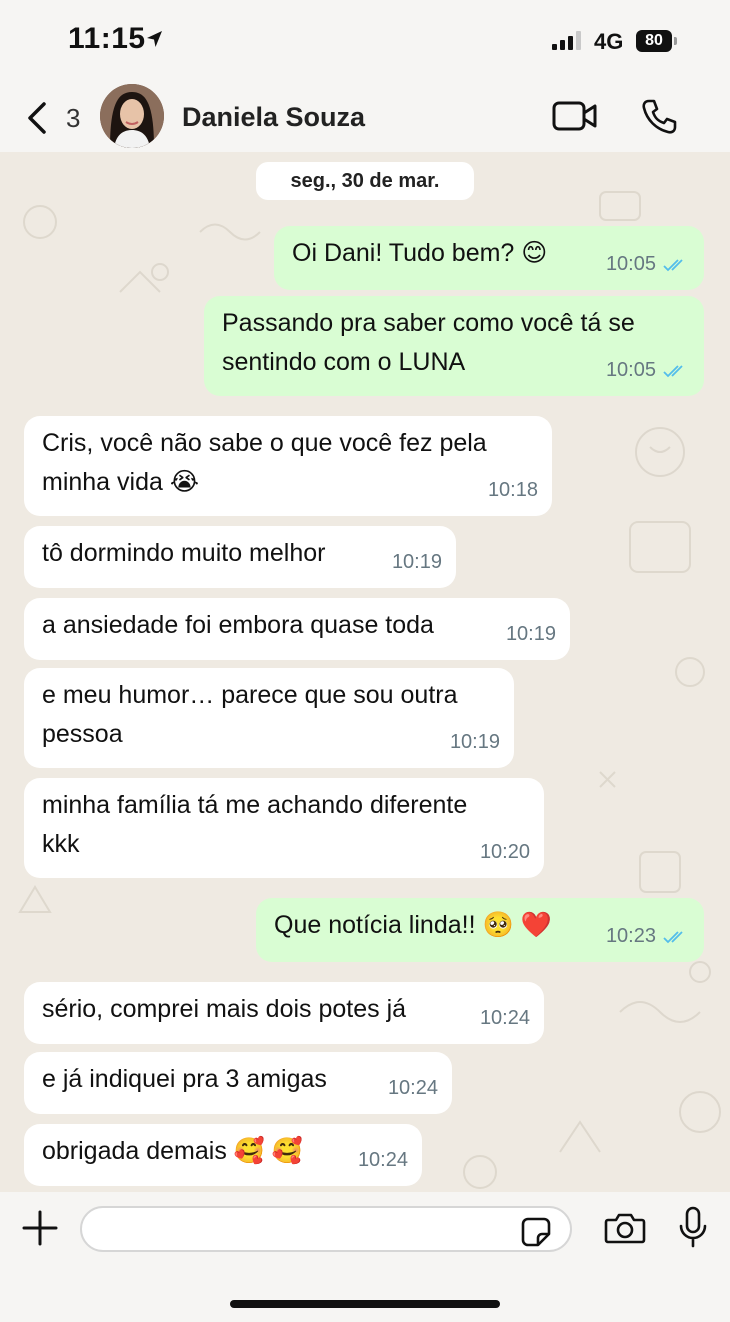  Describe the element at coordinates (132, 116) in the screenshot. I see `avatar` at that location.